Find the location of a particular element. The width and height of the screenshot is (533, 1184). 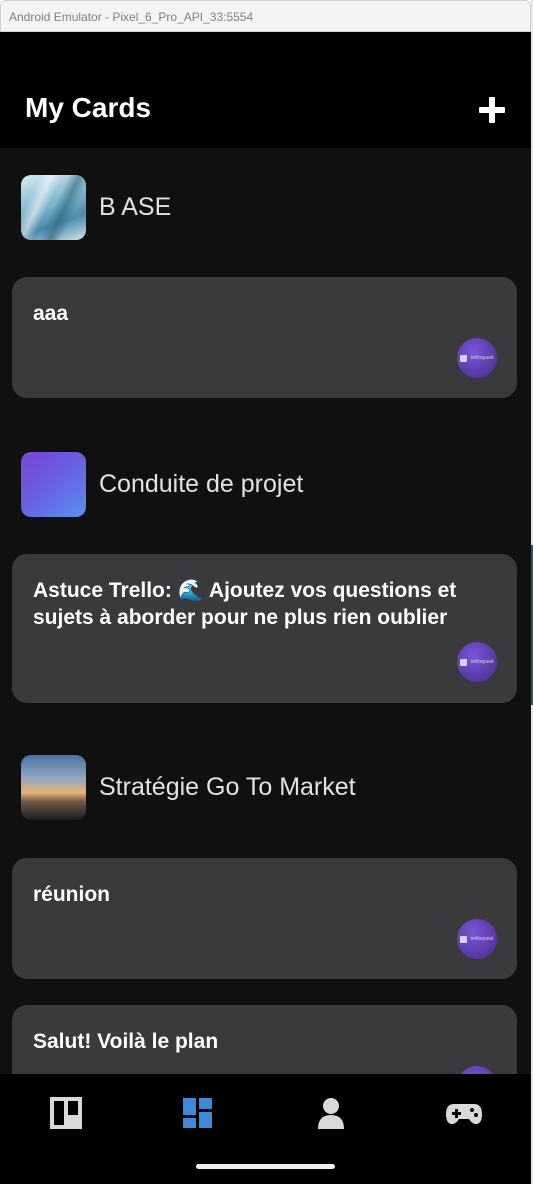

board-header: Stratégie Go To Market is located at coordinates (188, 787).